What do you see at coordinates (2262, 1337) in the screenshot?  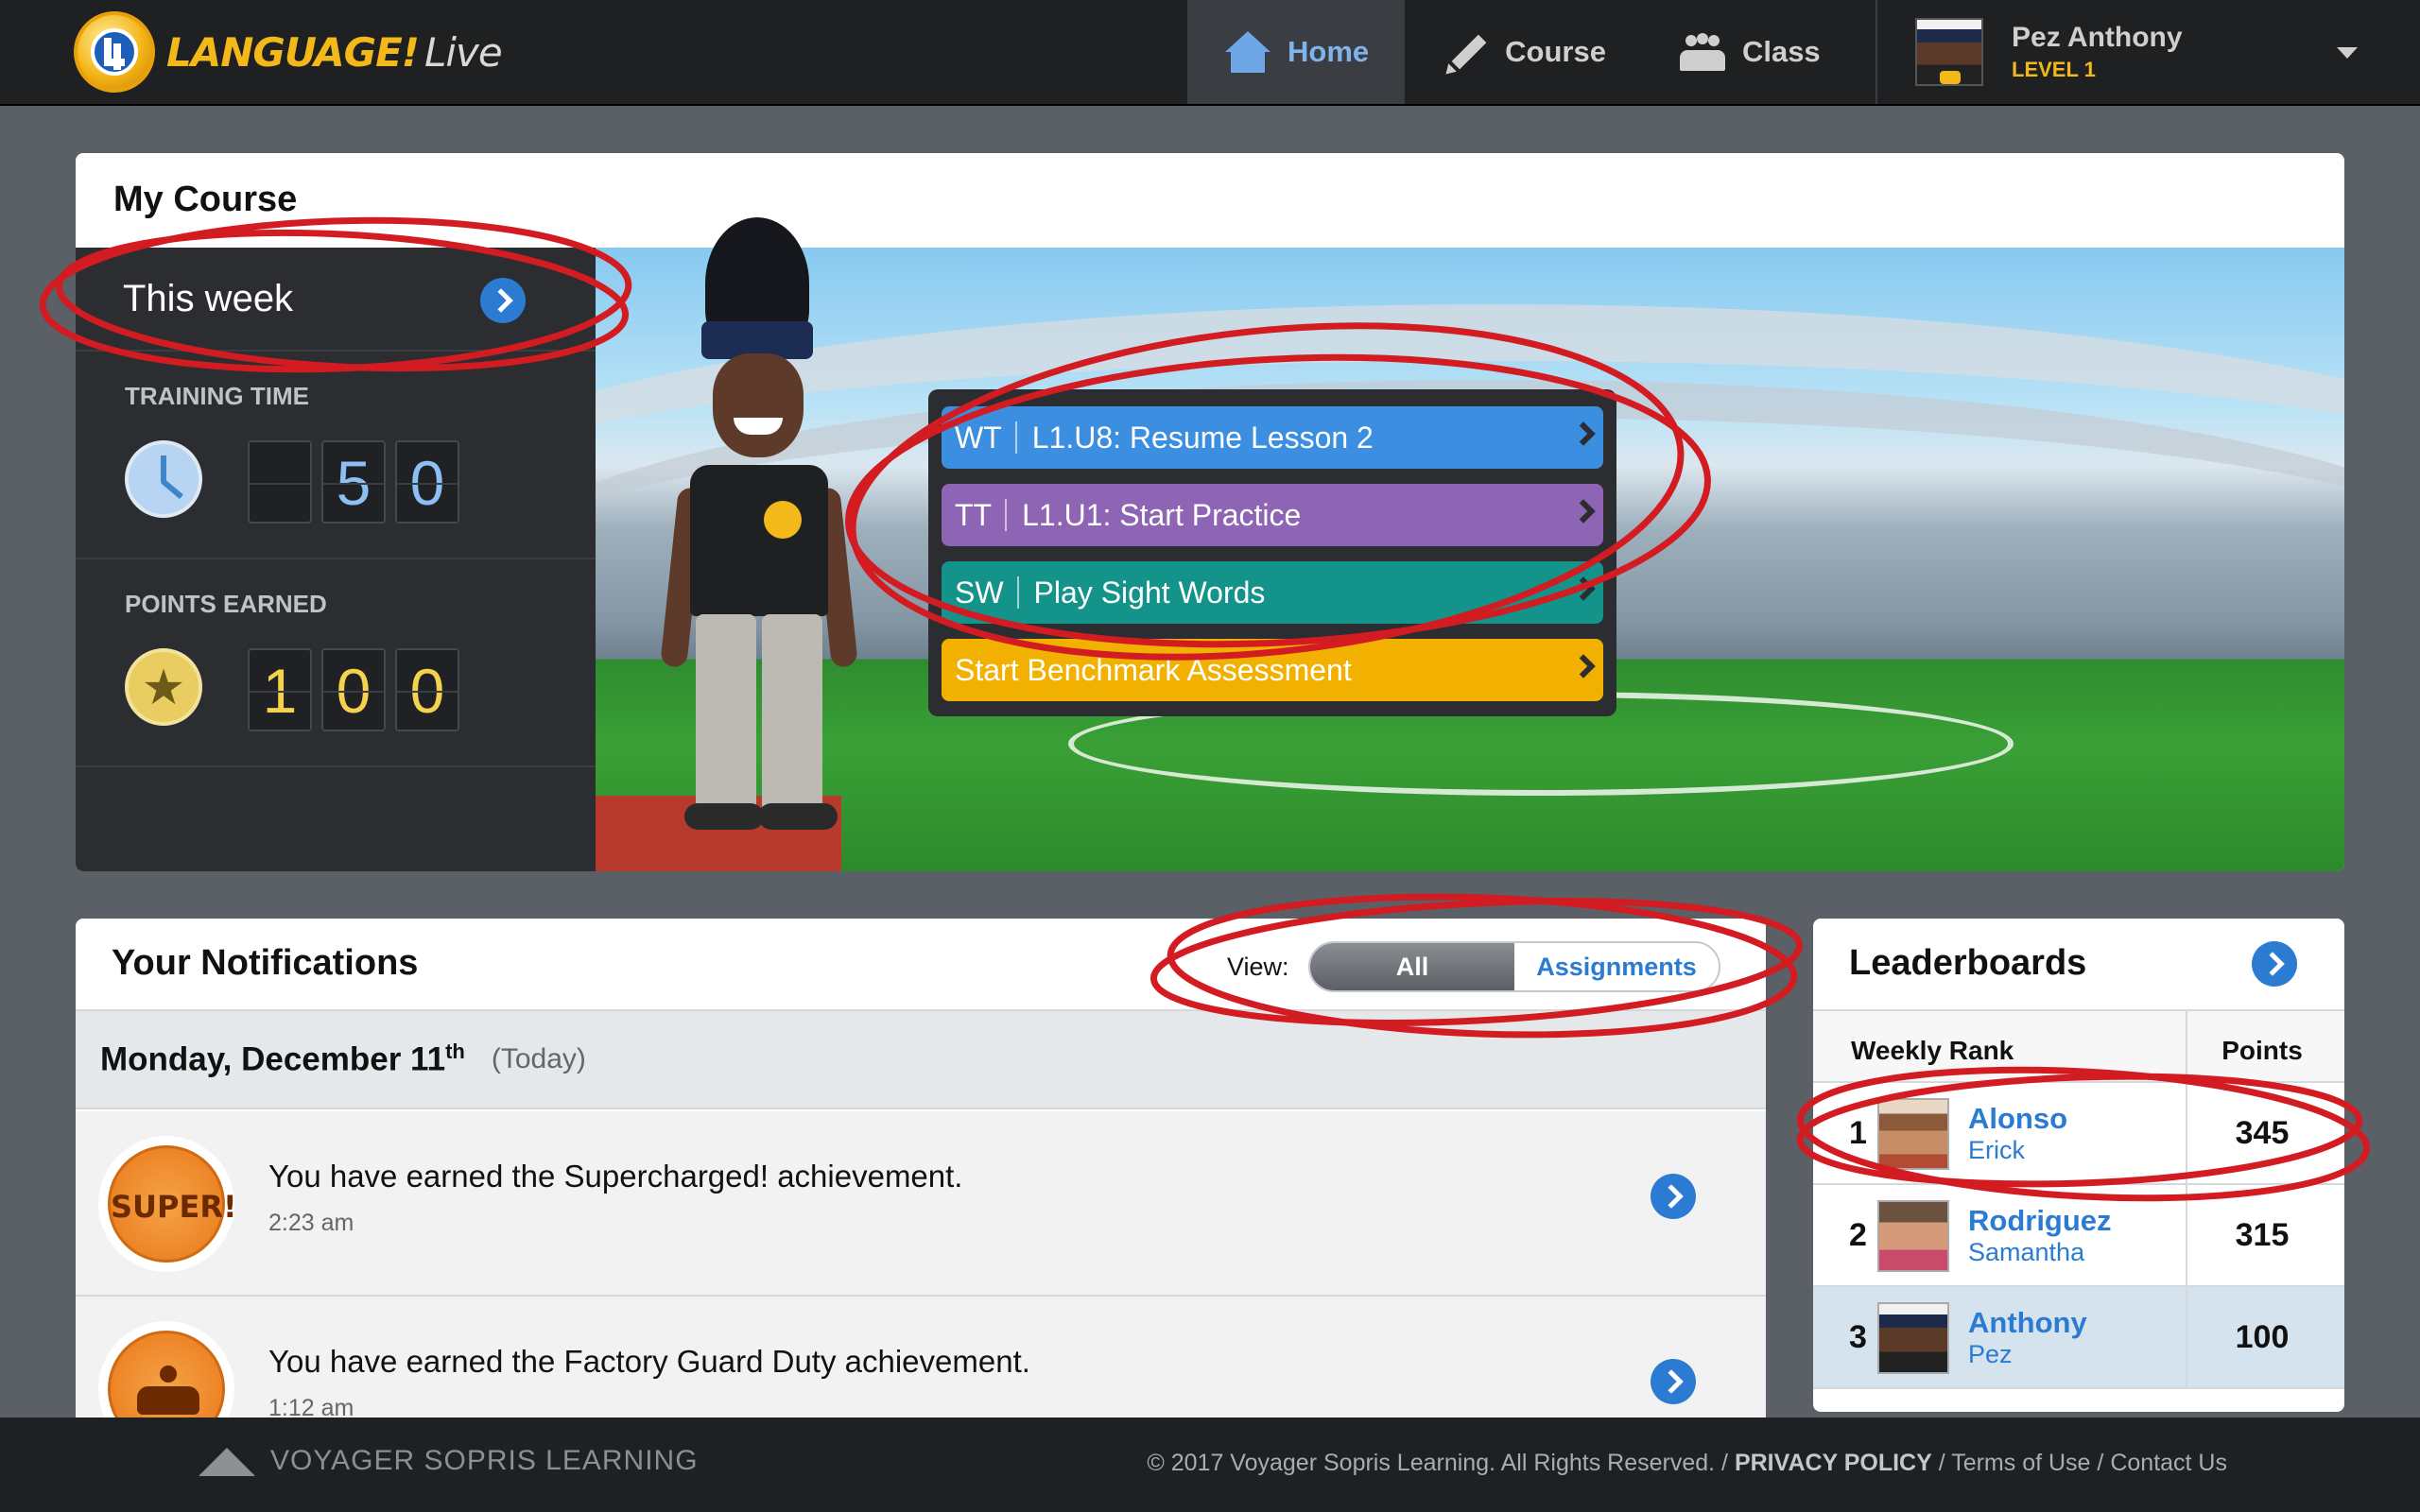 I see `student-points: 100` at bounding box center [2262, 1337].